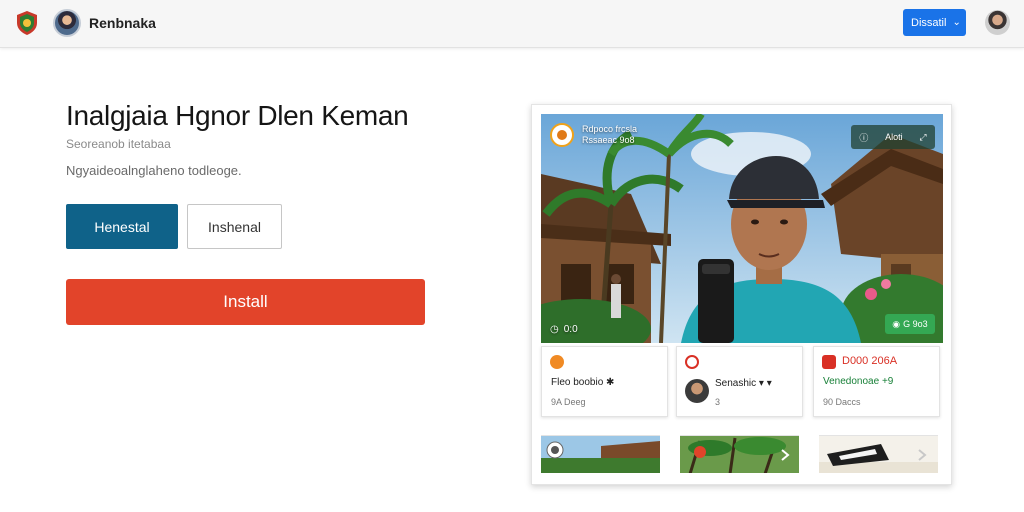  I want to click on clock-icon: ◷, so click(554, 329).